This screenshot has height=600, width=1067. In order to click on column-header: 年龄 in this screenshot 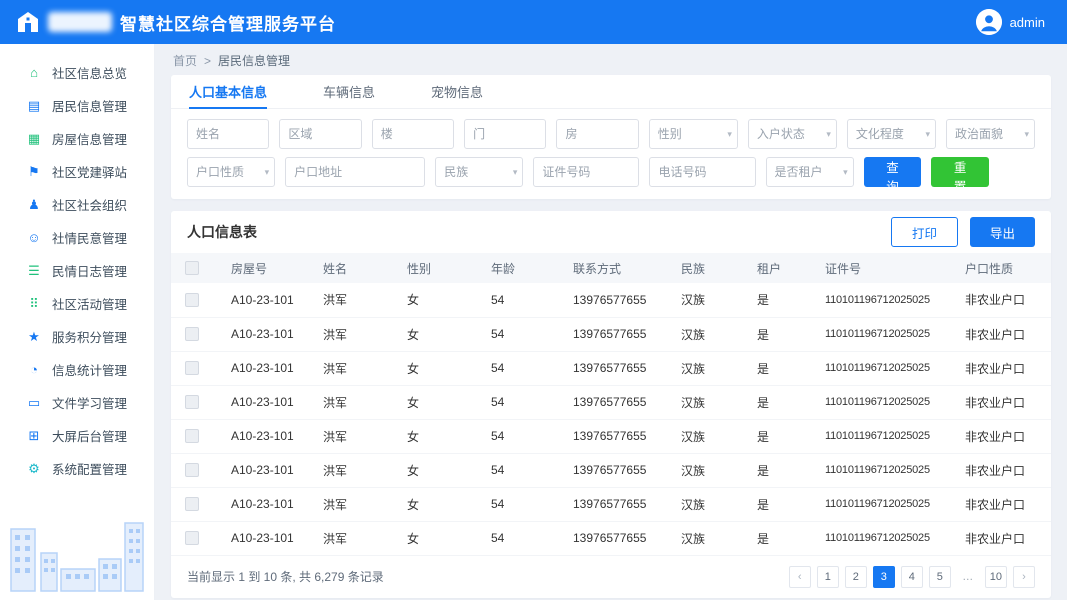, I will do `click(524, 268)`.